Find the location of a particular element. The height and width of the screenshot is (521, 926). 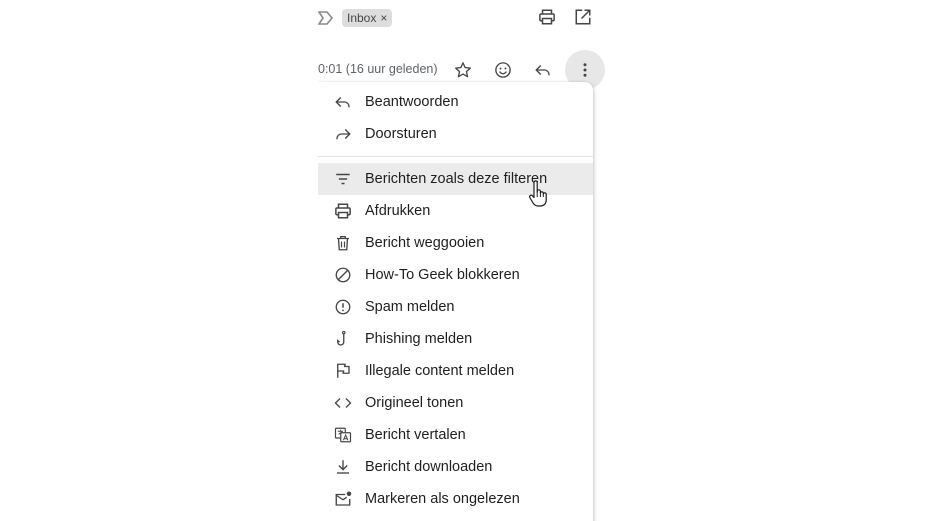

menu-item-delete-message: Bericht weggooien is located at coordinates (455, 243).